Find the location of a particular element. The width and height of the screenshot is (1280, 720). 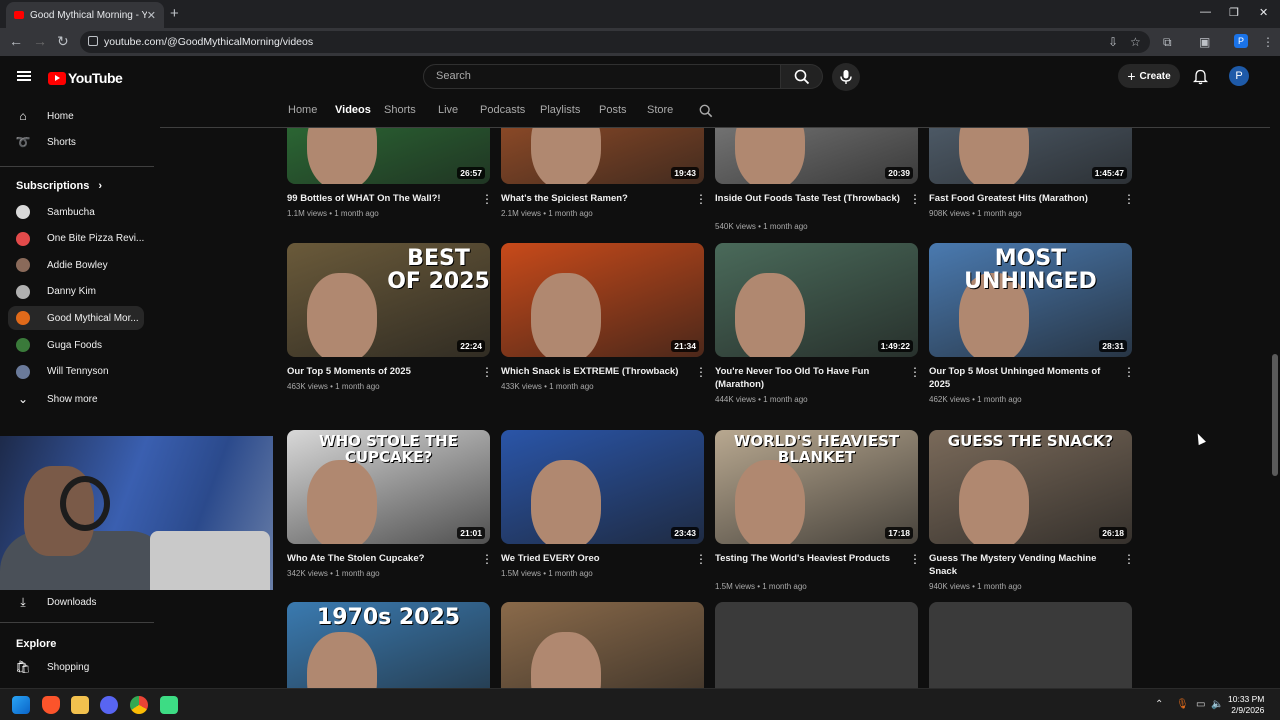

notifications-bell-icon is located at coordinates (1200, 77).